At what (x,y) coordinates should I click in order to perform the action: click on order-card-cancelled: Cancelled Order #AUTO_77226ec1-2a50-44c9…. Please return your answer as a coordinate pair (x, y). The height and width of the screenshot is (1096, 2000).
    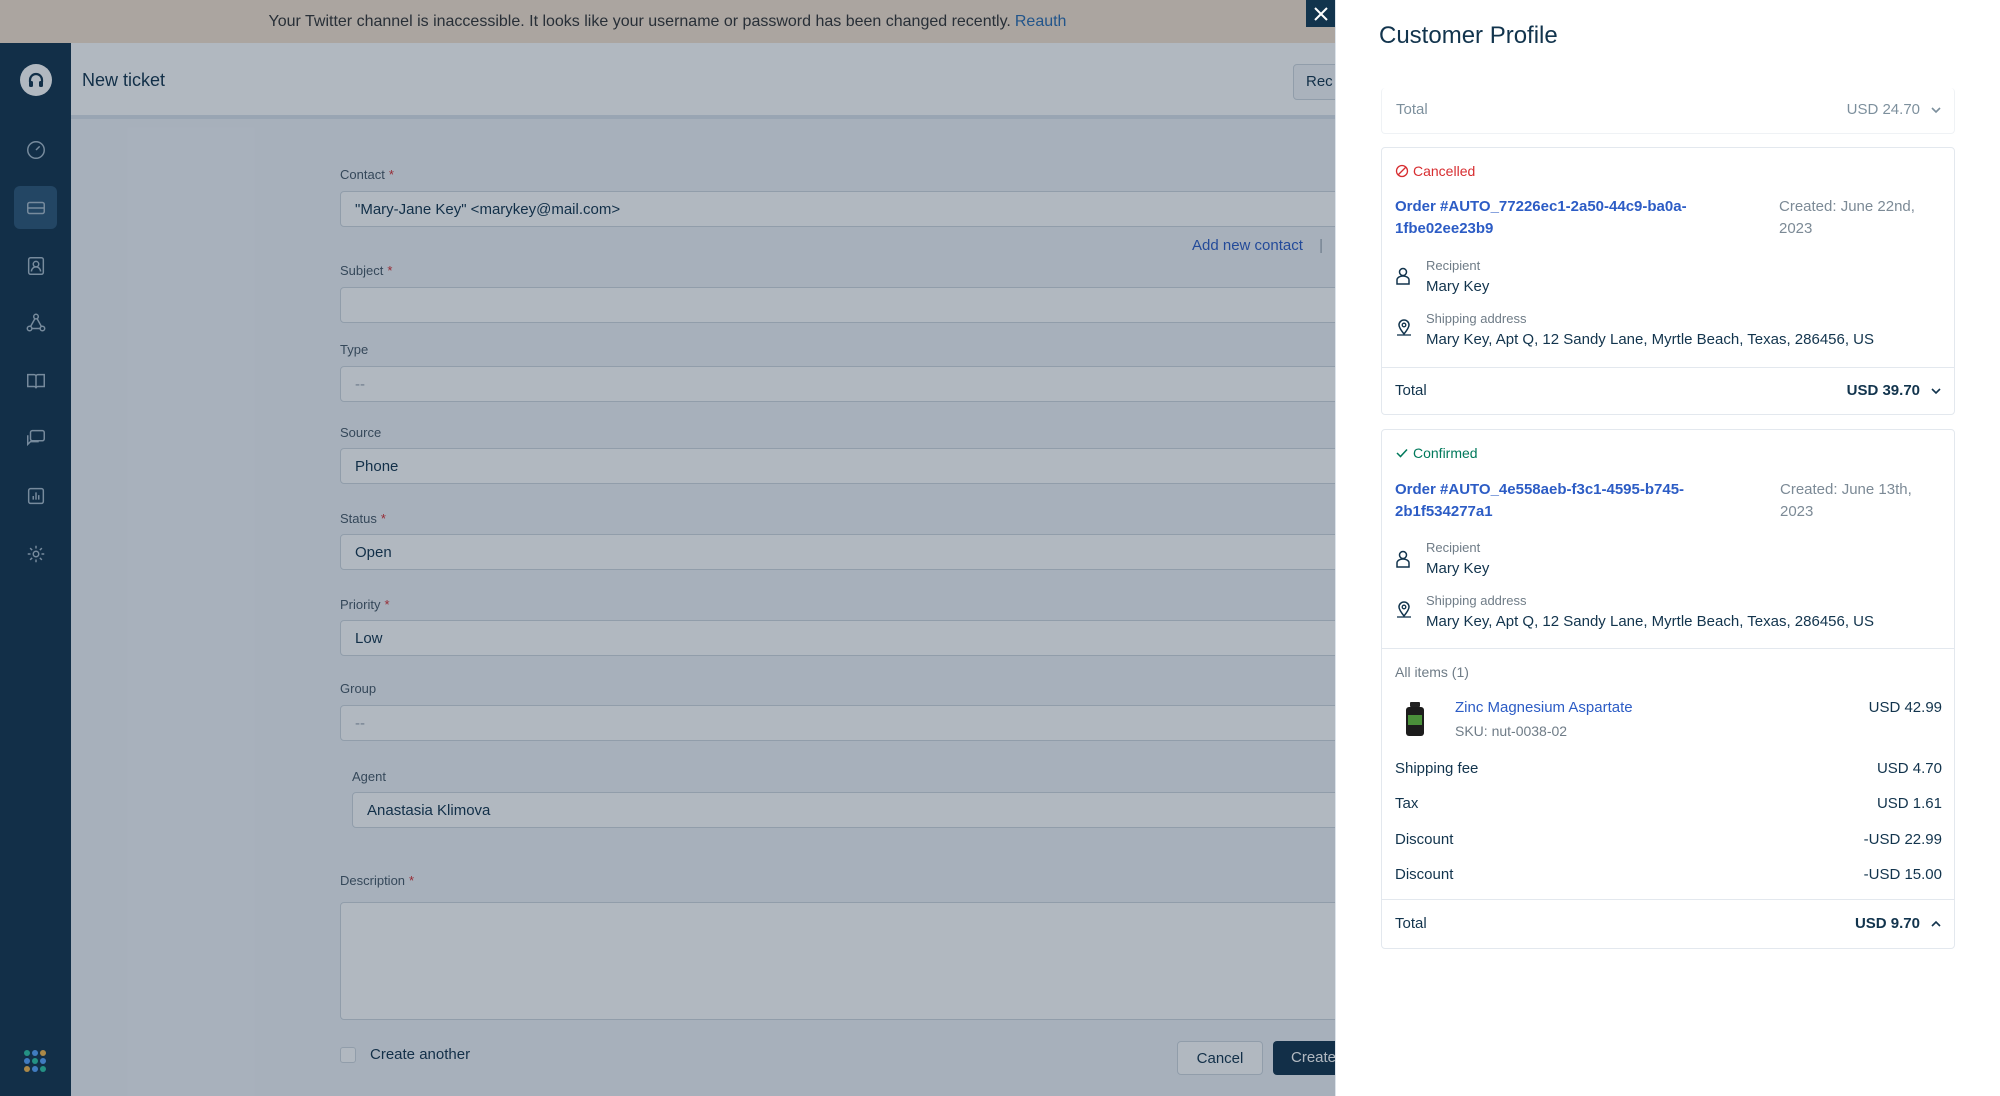
    Looking at the image, I should click on (1668, 281).